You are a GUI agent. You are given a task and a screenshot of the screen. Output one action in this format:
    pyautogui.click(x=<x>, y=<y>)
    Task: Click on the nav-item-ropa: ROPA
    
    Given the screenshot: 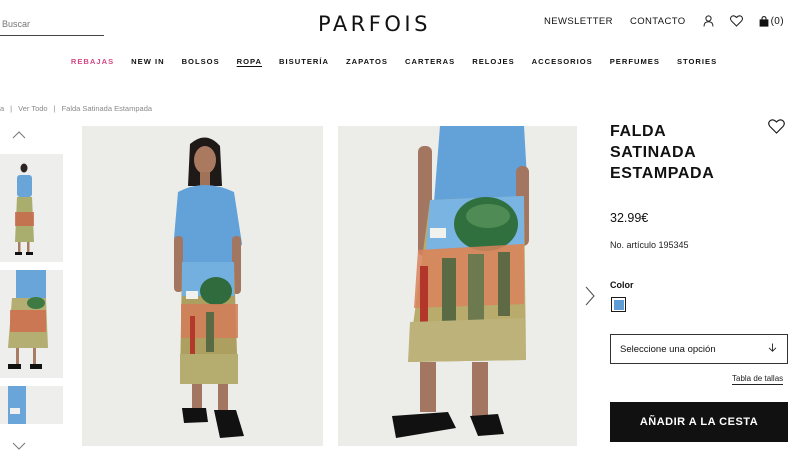 What is the action you would take?
    pyautogui.click(x=249, y=61)
    